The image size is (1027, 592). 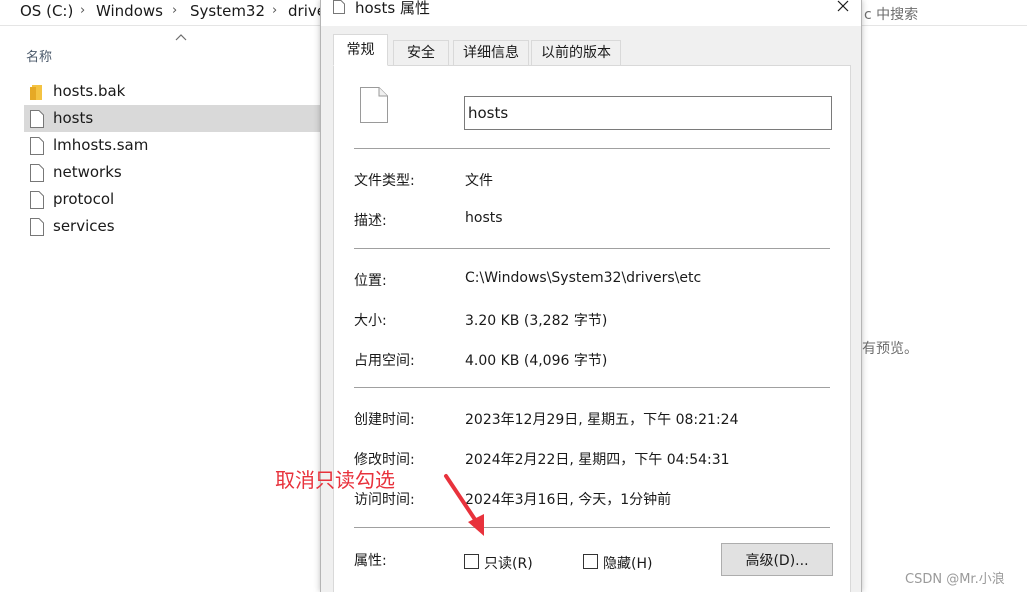 What do you see at coordinates (335, 480) in the screenshot?
I see `annotation-text: 取消只读勾选` at bounding box center [335, 480].